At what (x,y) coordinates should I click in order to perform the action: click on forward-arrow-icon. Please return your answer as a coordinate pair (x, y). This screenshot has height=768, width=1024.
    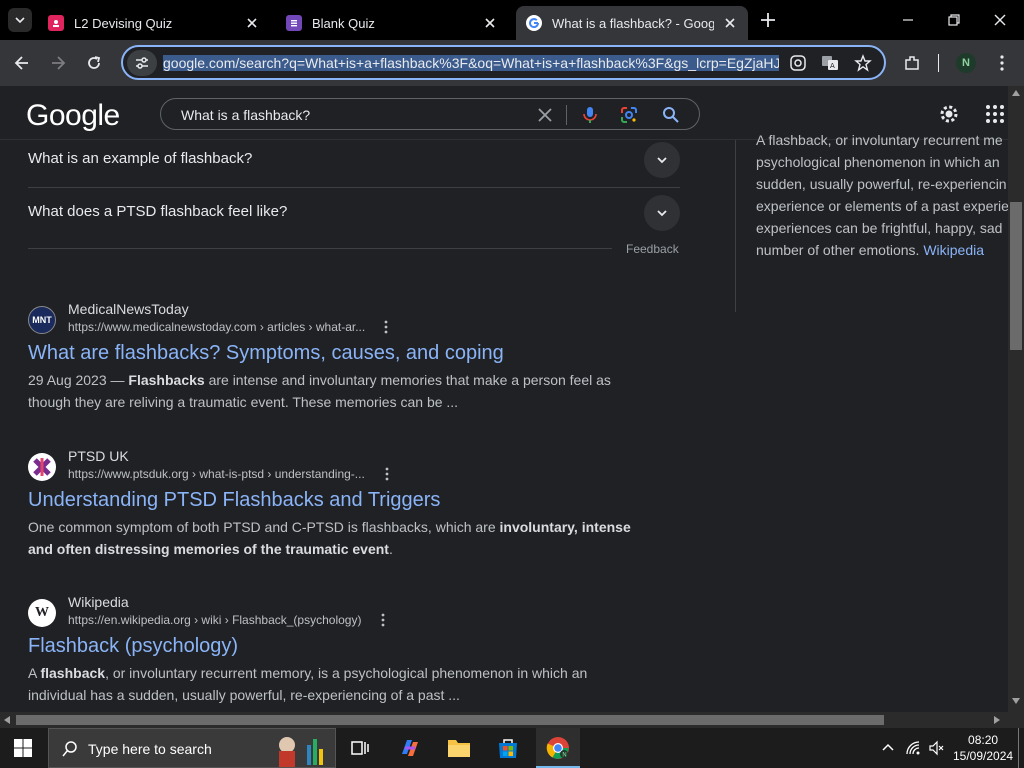
    Looking at the image, I should click on (58, 63).